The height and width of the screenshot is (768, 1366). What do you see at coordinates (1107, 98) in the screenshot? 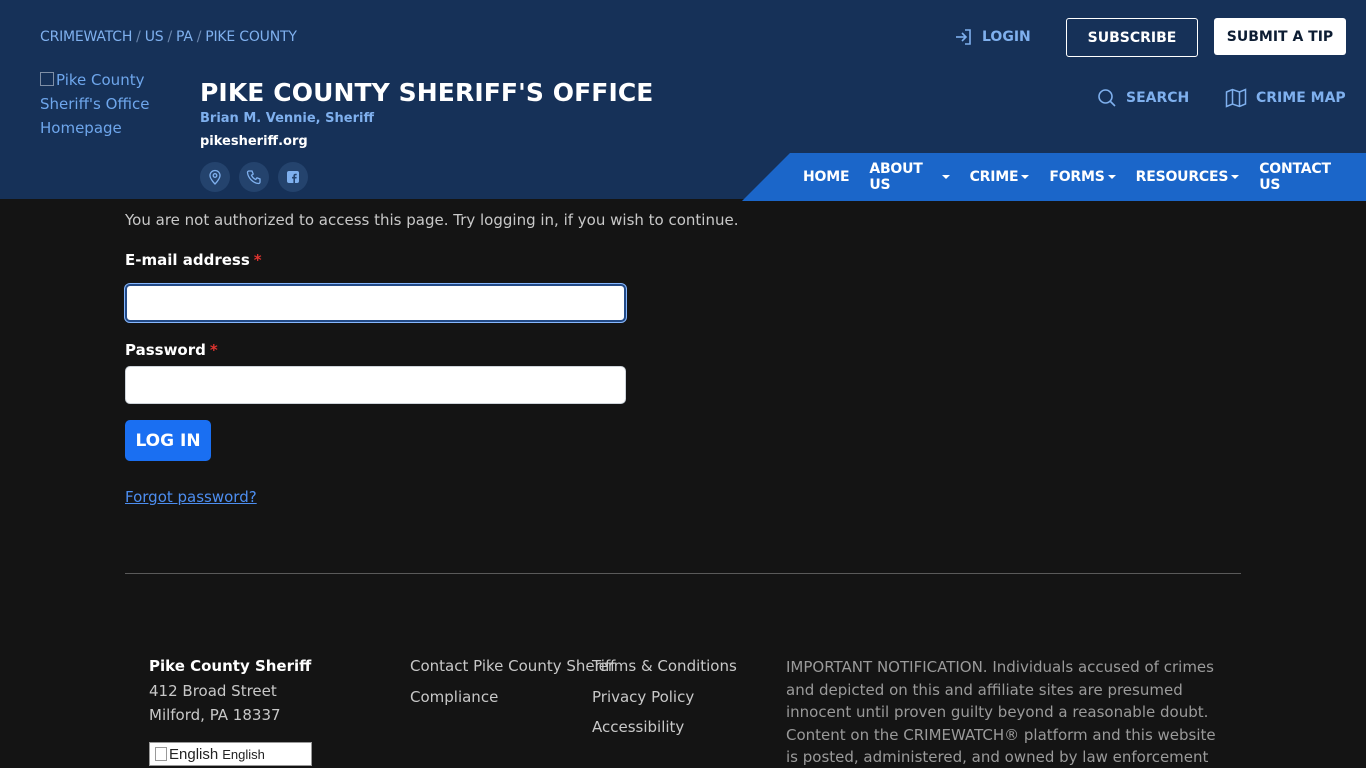
I see `search-icon` at bounding box center [1107, 98].